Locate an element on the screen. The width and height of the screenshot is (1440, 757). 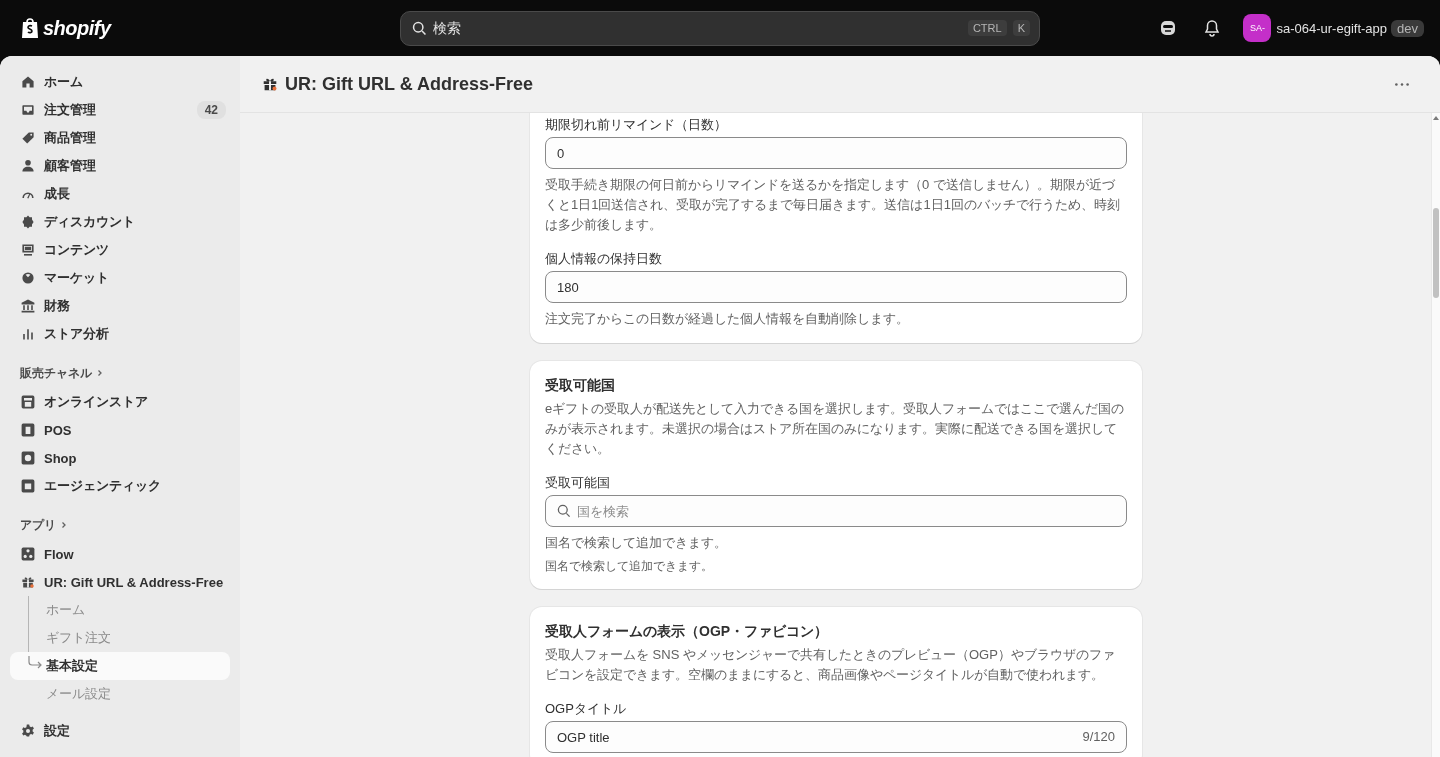
card-description: 受取人フォームを SNS やメッセンジャーで共有したときのプレビュー（OGP）やブラウザのファビコンを設定できます。空欄のままにすると、商品画像やページタイトルが自動で使われます。 is located at coordinates (830, 665).